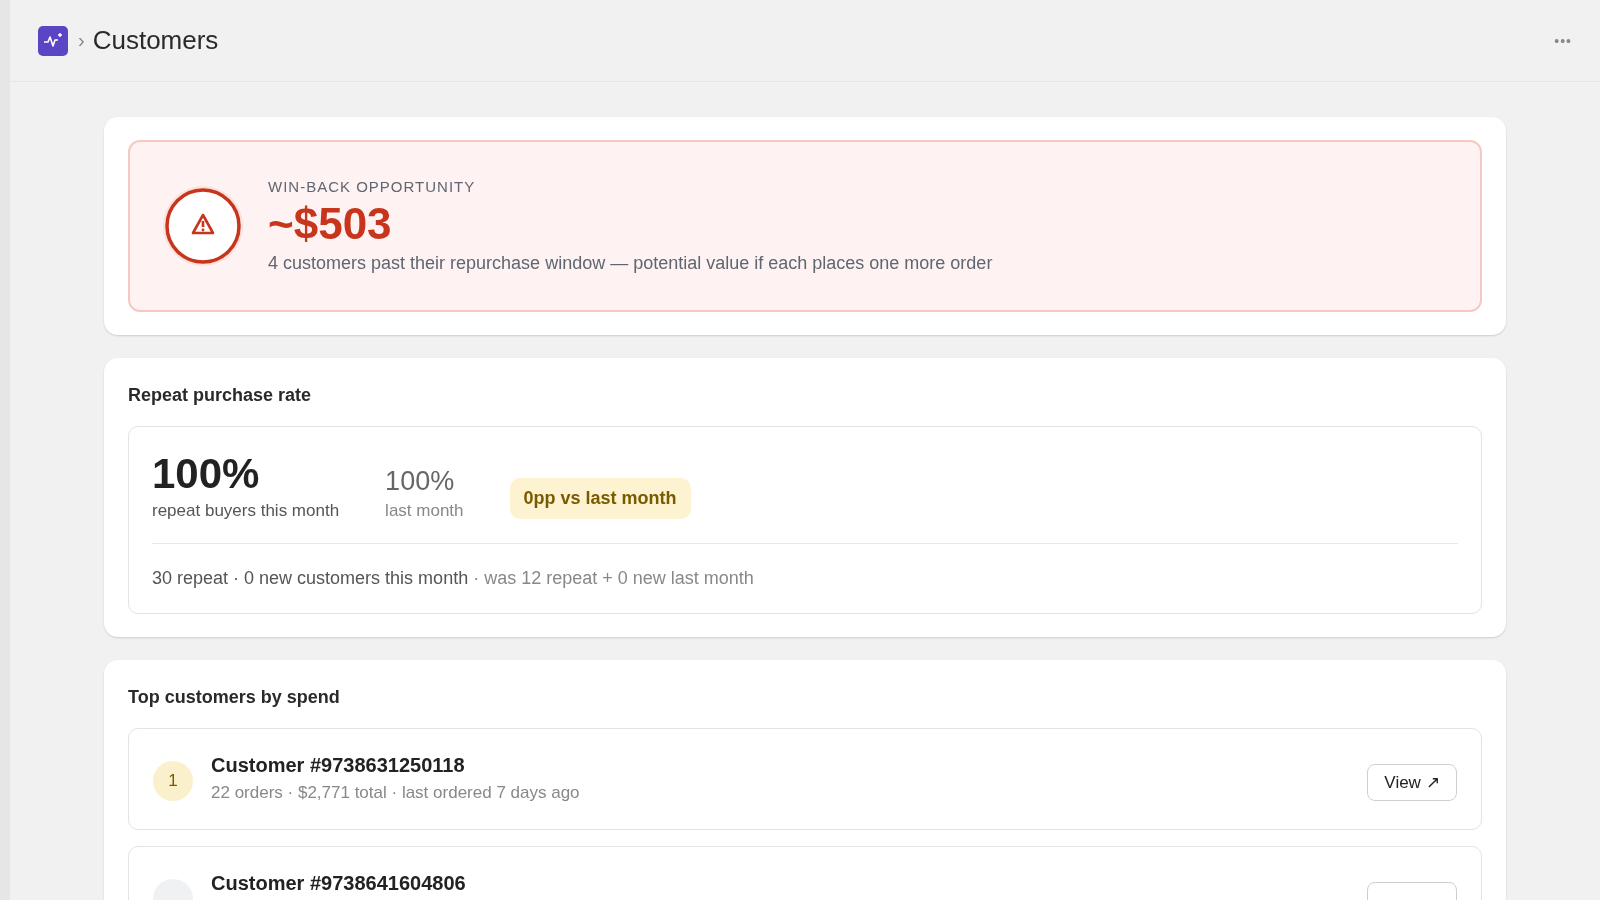  I want to click on section-title: Top customers by spend, so click(234, 698).